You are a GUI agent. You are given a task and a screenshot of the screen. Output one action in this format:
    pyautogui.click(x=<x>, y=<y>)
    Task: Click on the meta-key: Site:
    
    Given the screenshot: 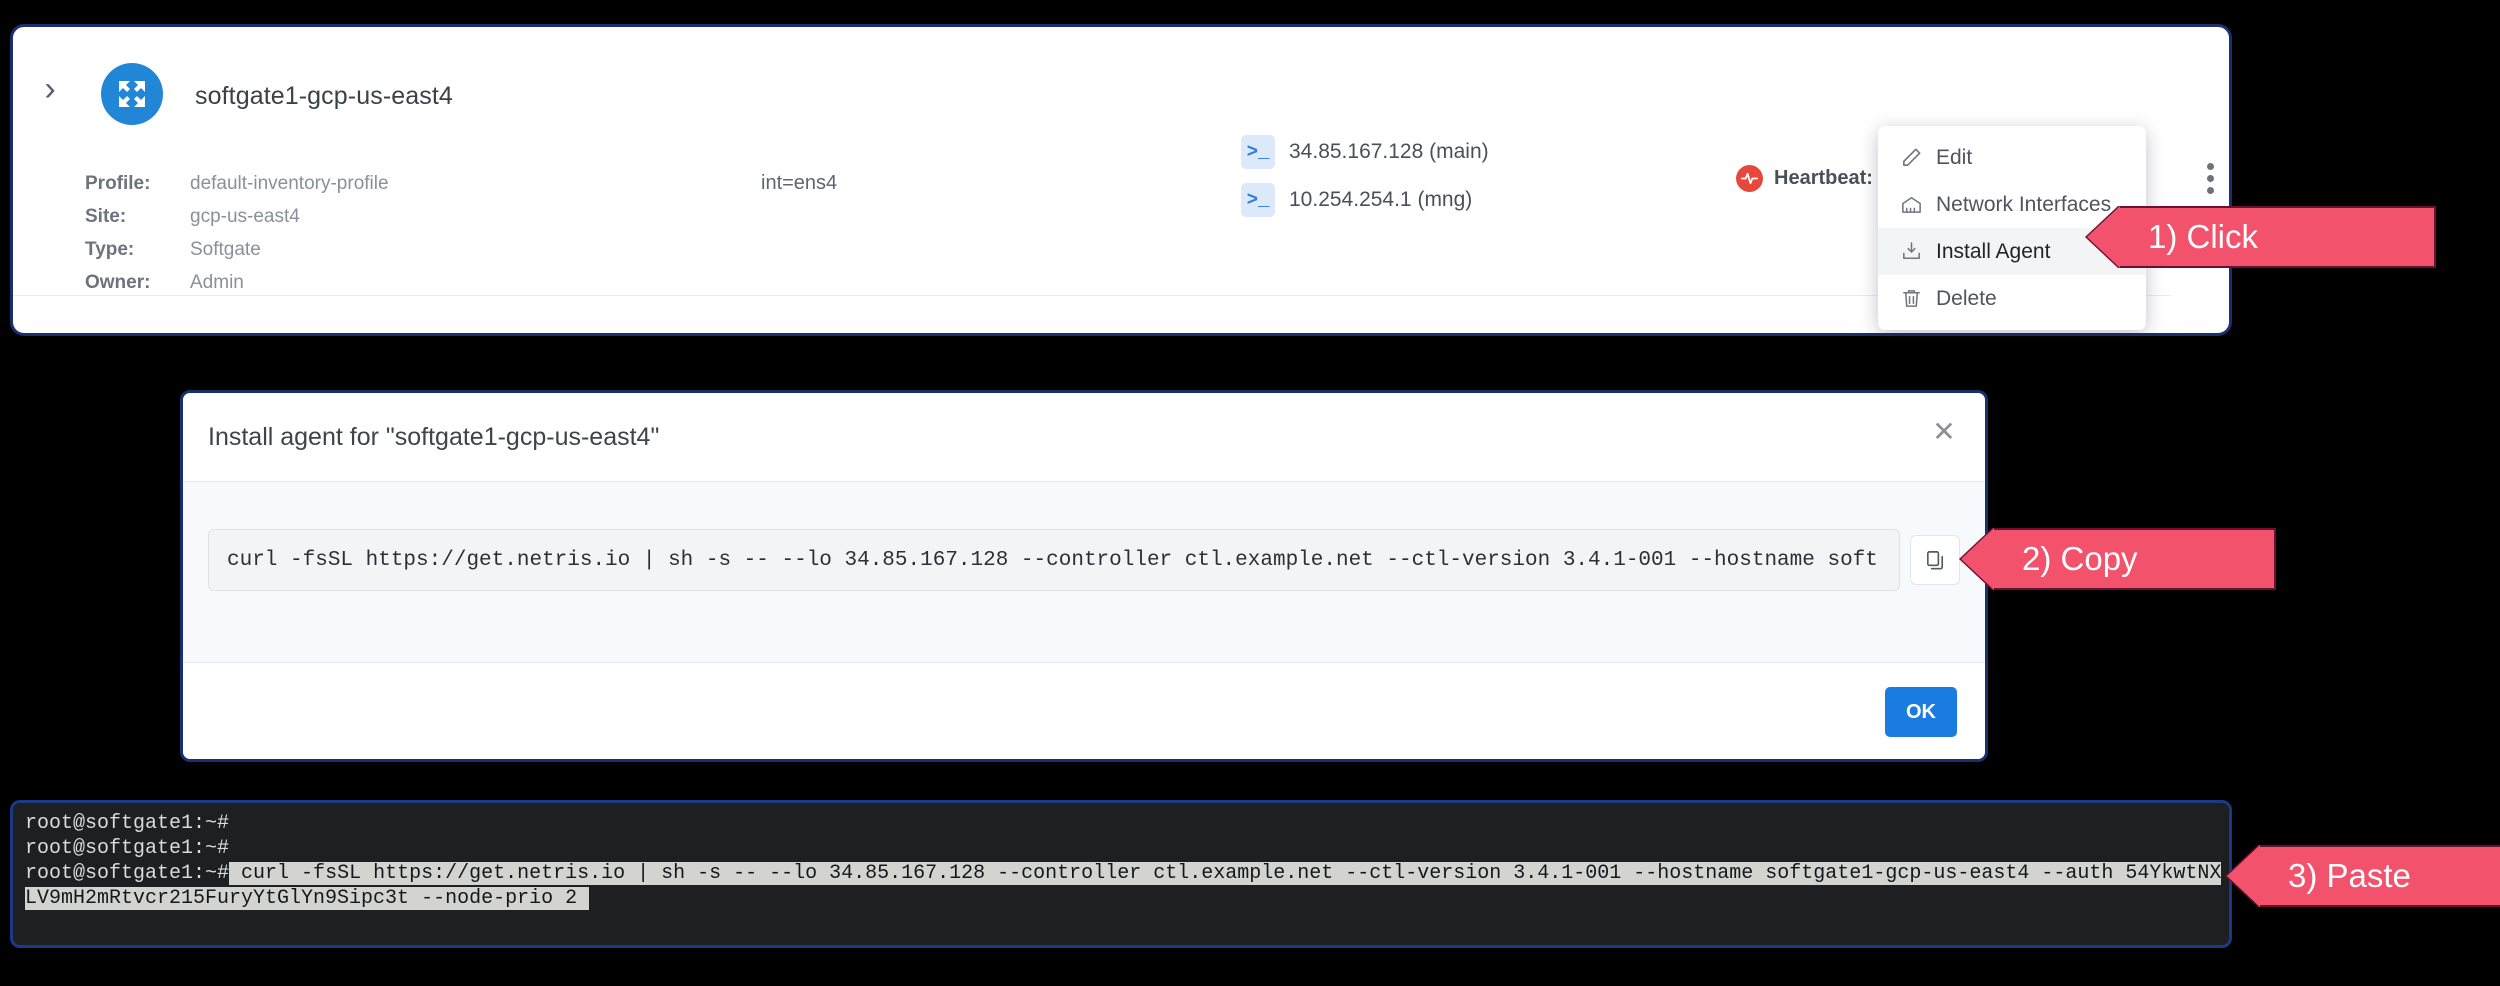 What is the action you would take?
    pyautogui.click(x=106, y=216)
    